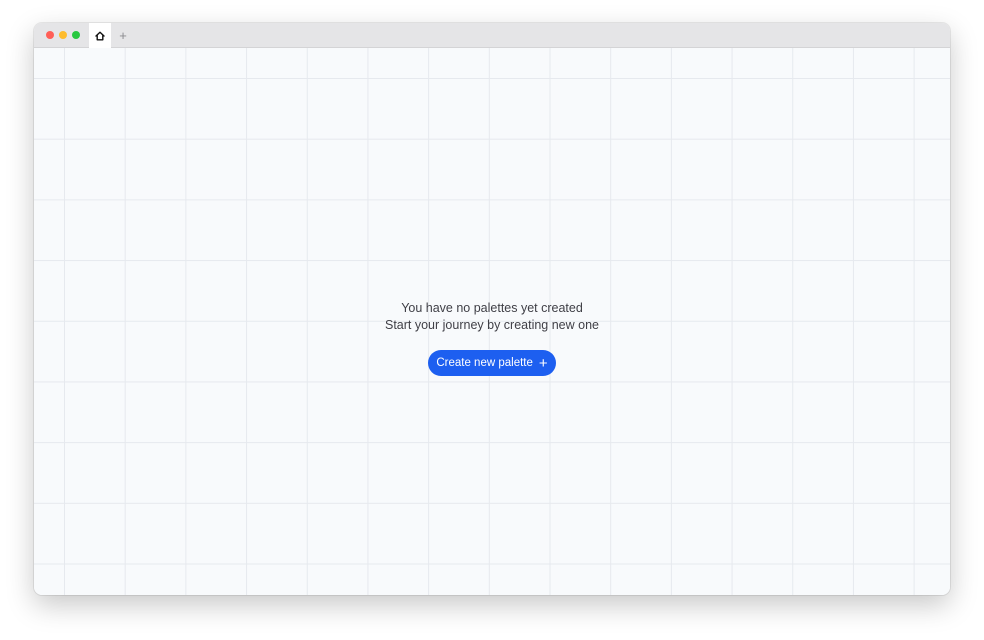 This screenshot has height=640, width=984. I want to click on home-icon, so click(100, 35).